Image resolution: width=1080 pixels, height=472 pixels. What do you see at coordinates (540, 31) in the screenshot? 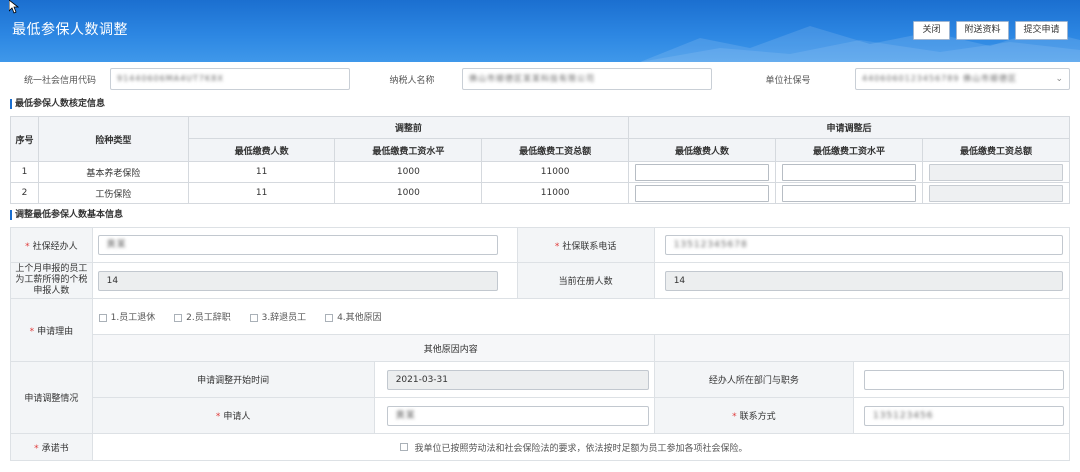
I see `page-header: 最低参保人数调整 关闭 附送资料 提交申请` at bounding box center [540, 31].